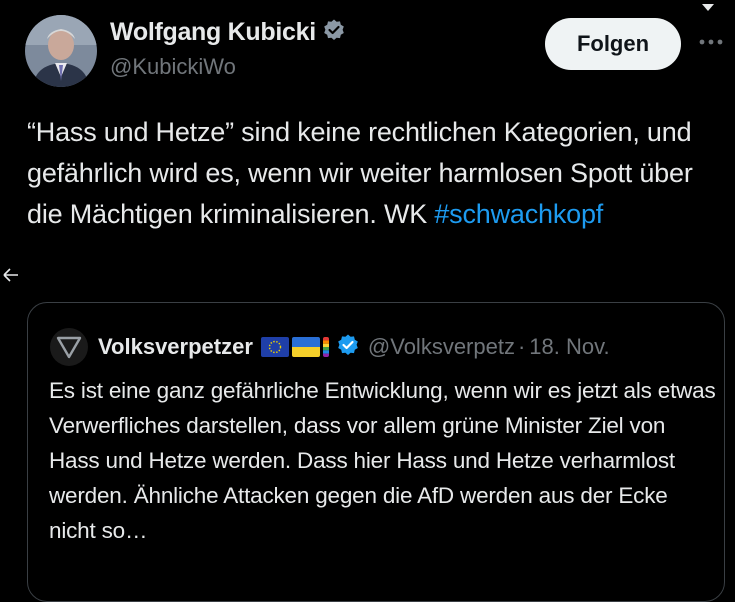 The image size is (735, 602). I want to click on author-avatar, so click(61, 51).